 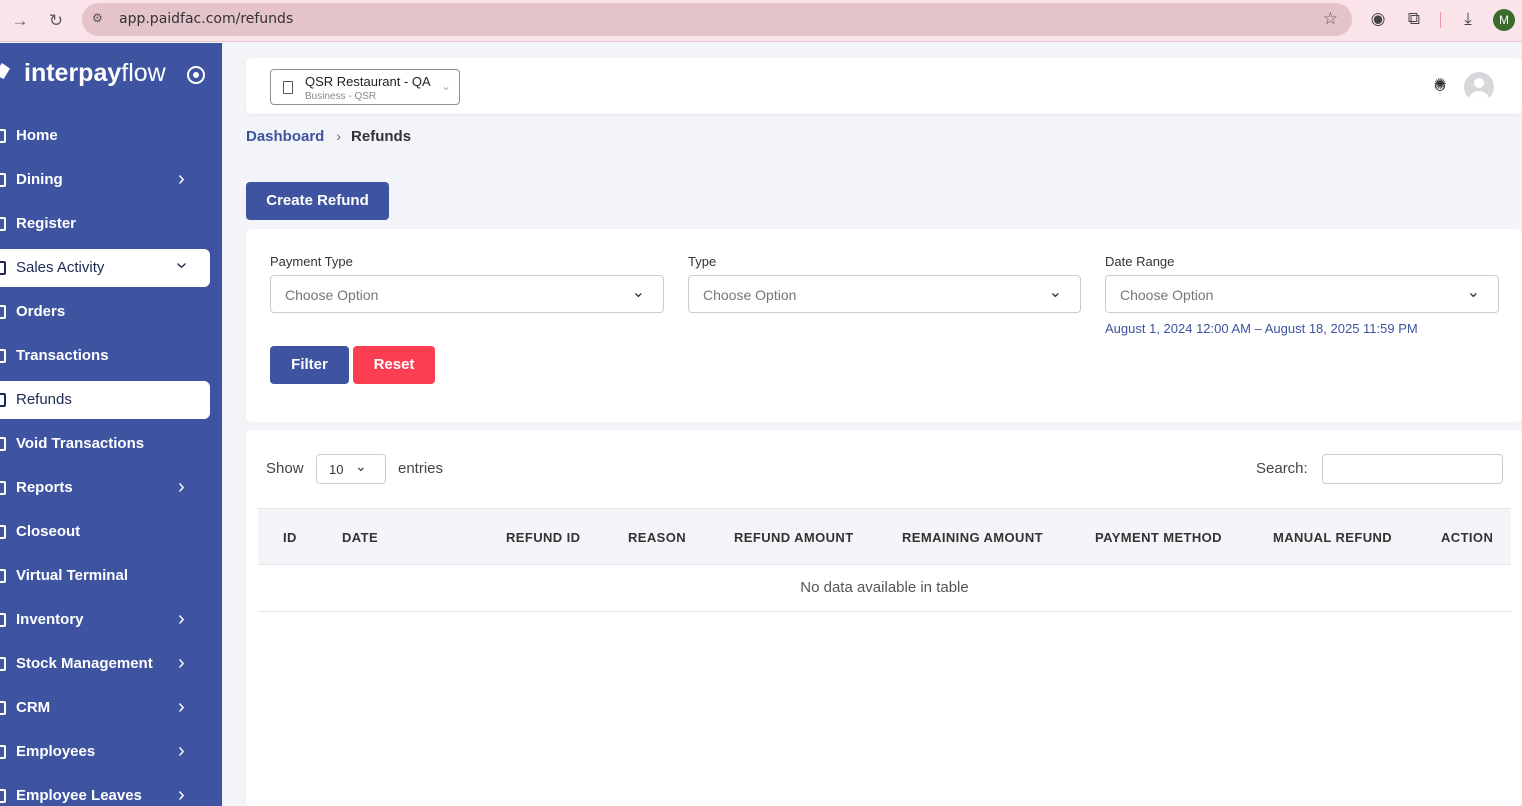 I want to click on column-header-reason: REASON, so click(x=657, y=537).